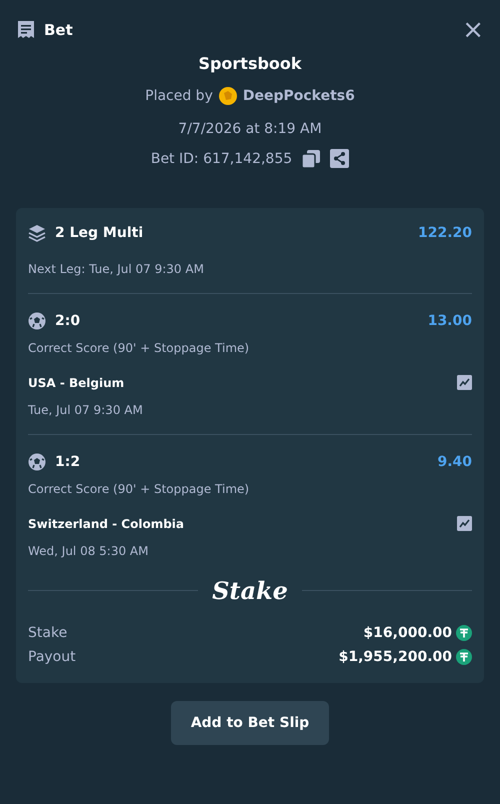 This screenshot has width=500, height=804. Describe the element at coordinates (179, 96) in the screenshot. I see `placed-by-label: Placed by` at that location.